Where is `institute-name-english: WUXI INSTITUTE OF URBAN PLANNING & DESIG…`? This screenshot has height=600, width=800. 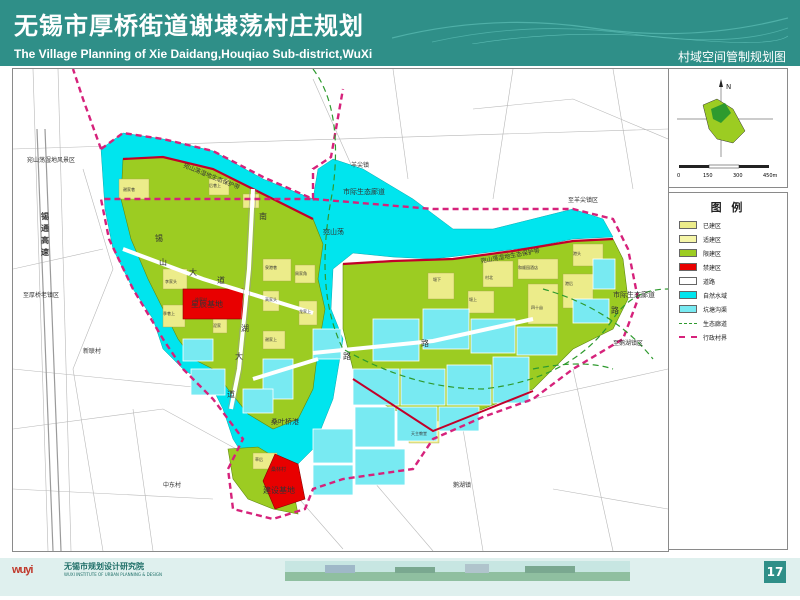 institute-name-english: WUXI INSTITUTE OF URBAN PLANNING & DESIG… is located at coordinates (113, 574).